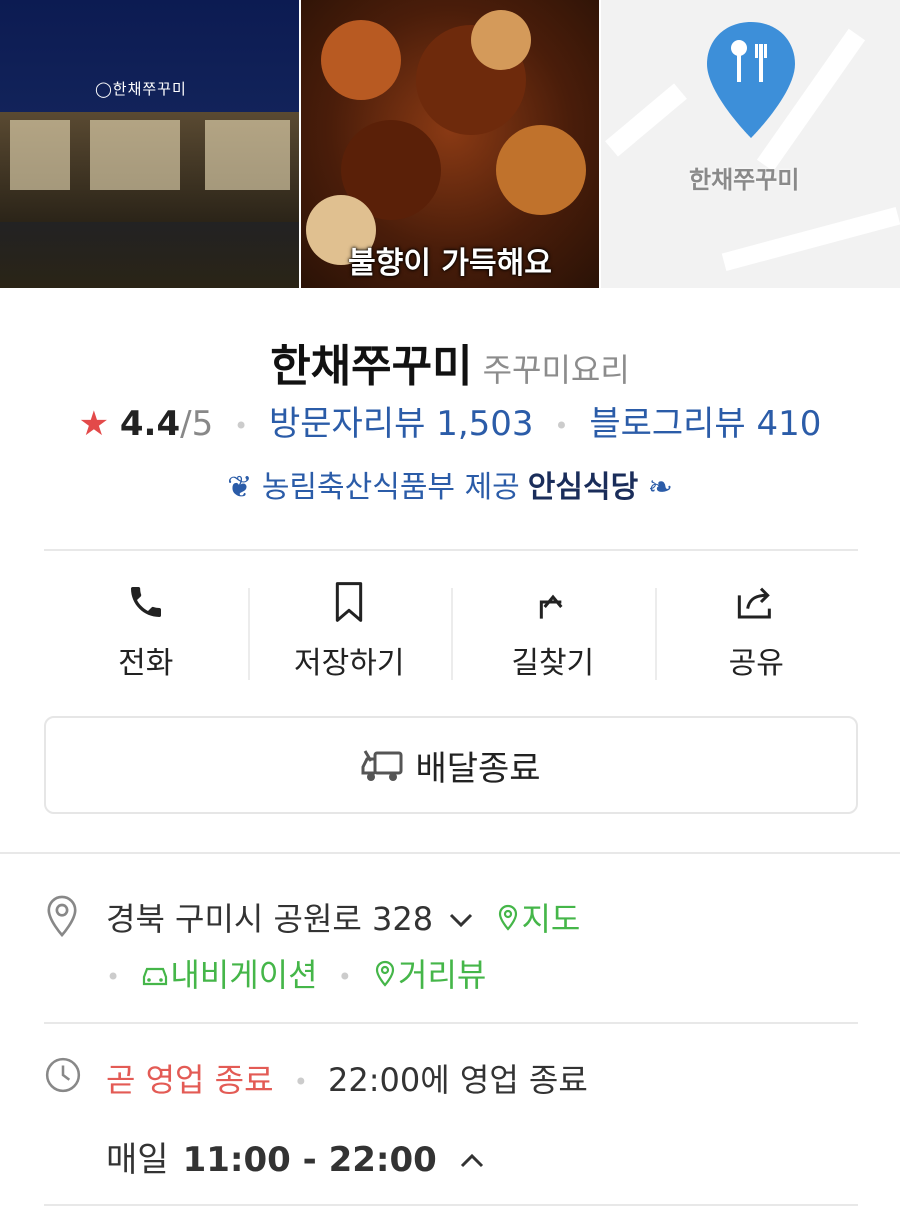  I want to click on place-category: 주꾸미요리, so click(556, 370).